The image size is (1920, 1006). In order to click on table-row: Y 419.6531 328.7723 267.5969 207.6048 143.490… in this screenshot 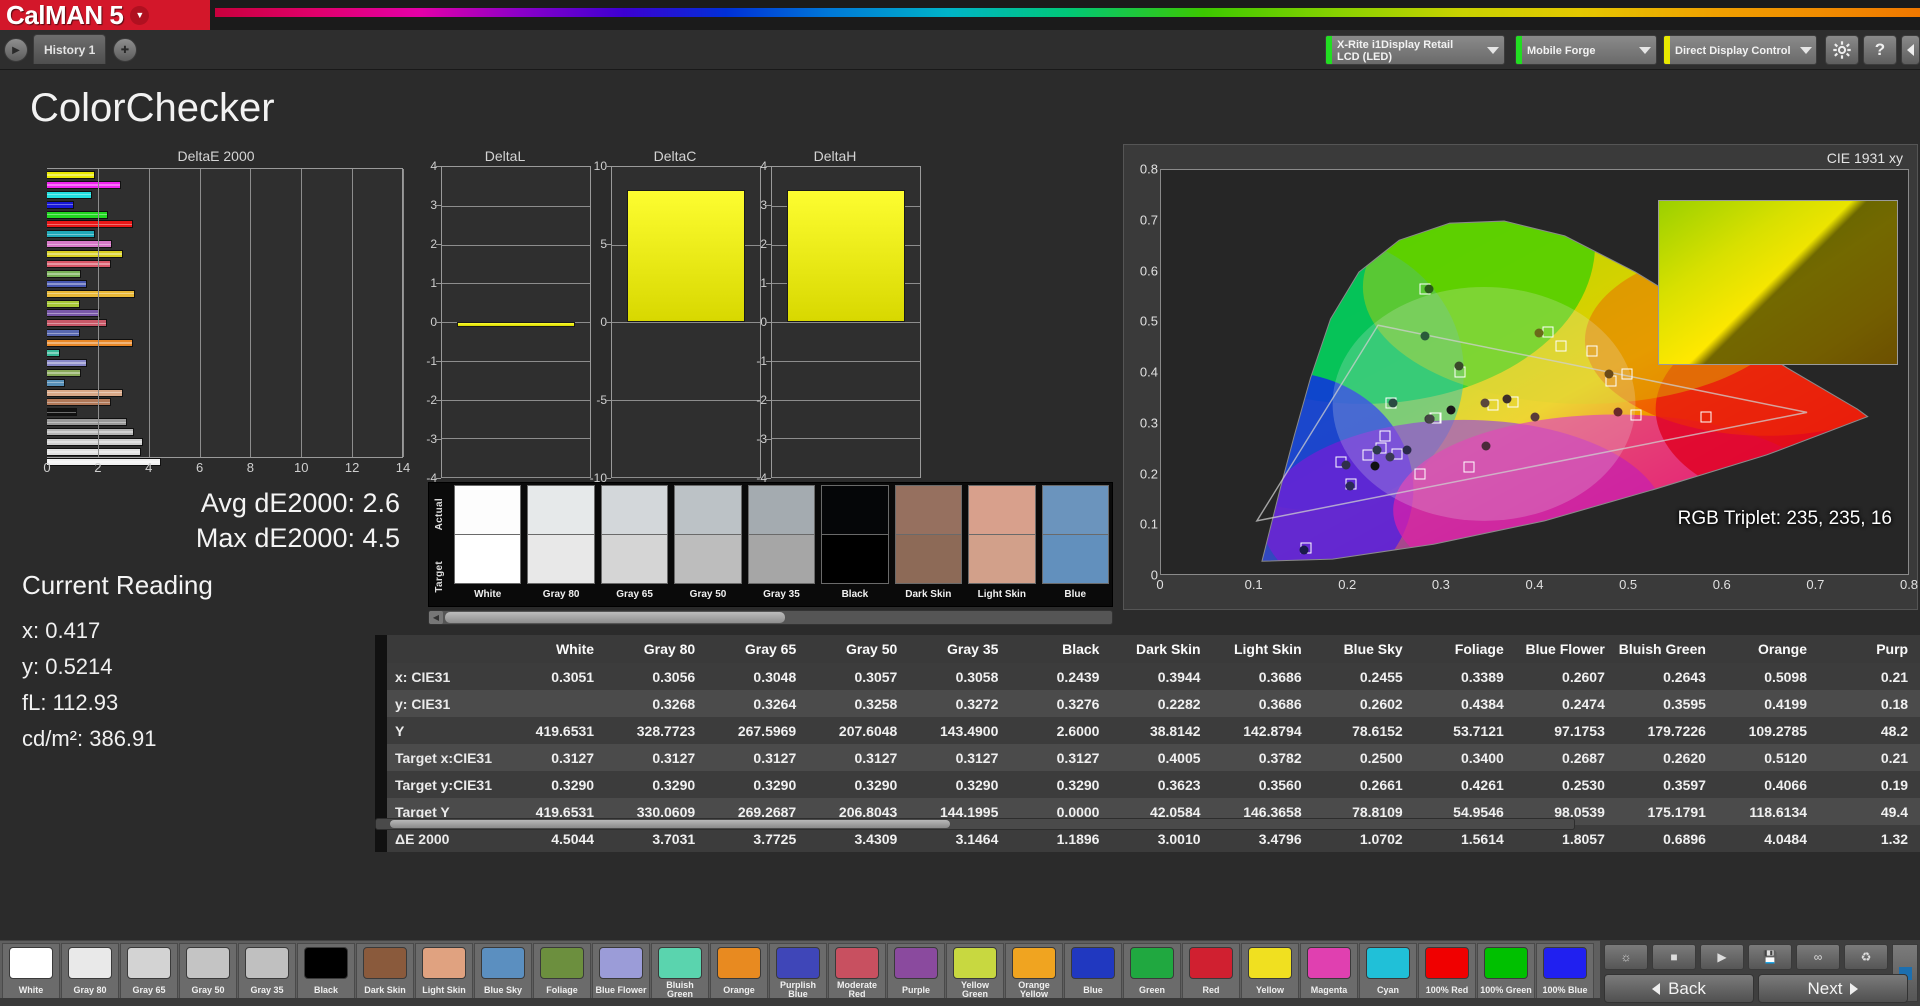, I will do `click(1147, 730)`.